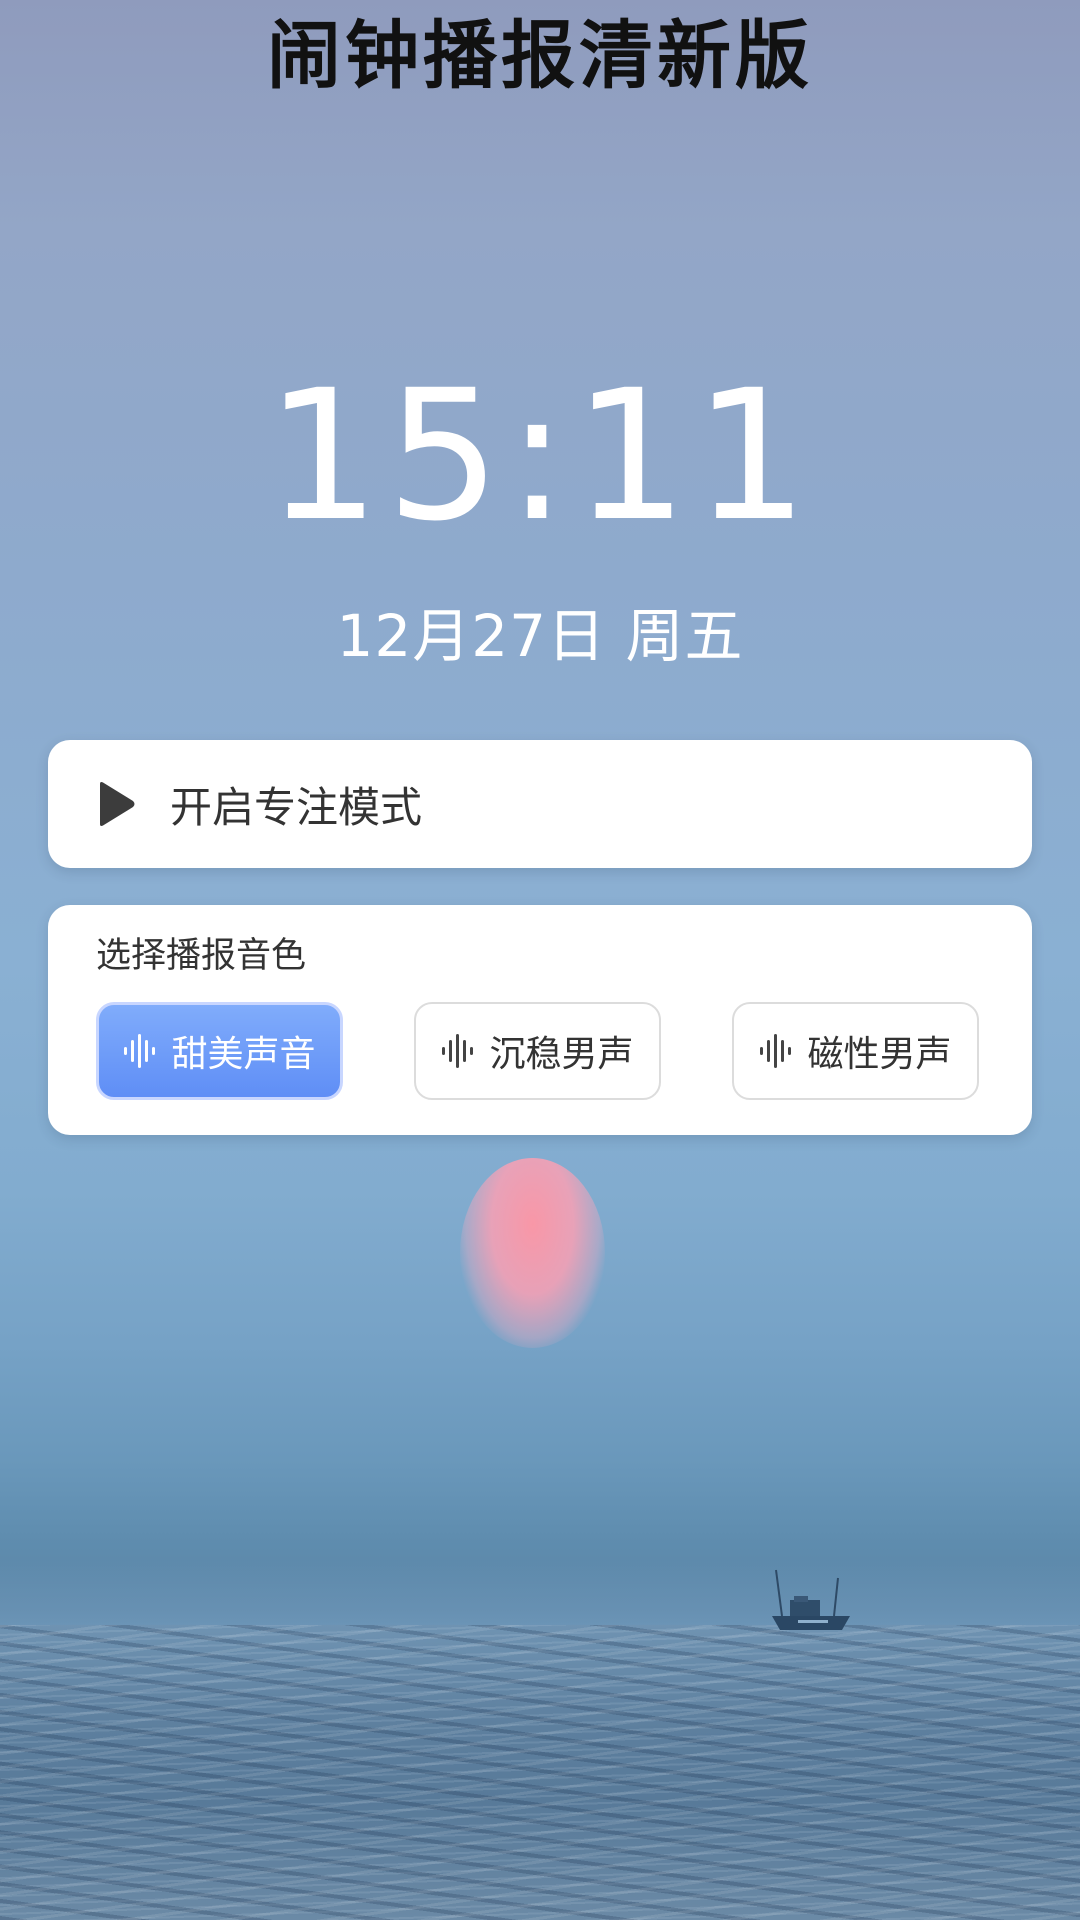  Describe the element at coordinates (811, 1599) in the screenshot. I see `boat-image` at that location.